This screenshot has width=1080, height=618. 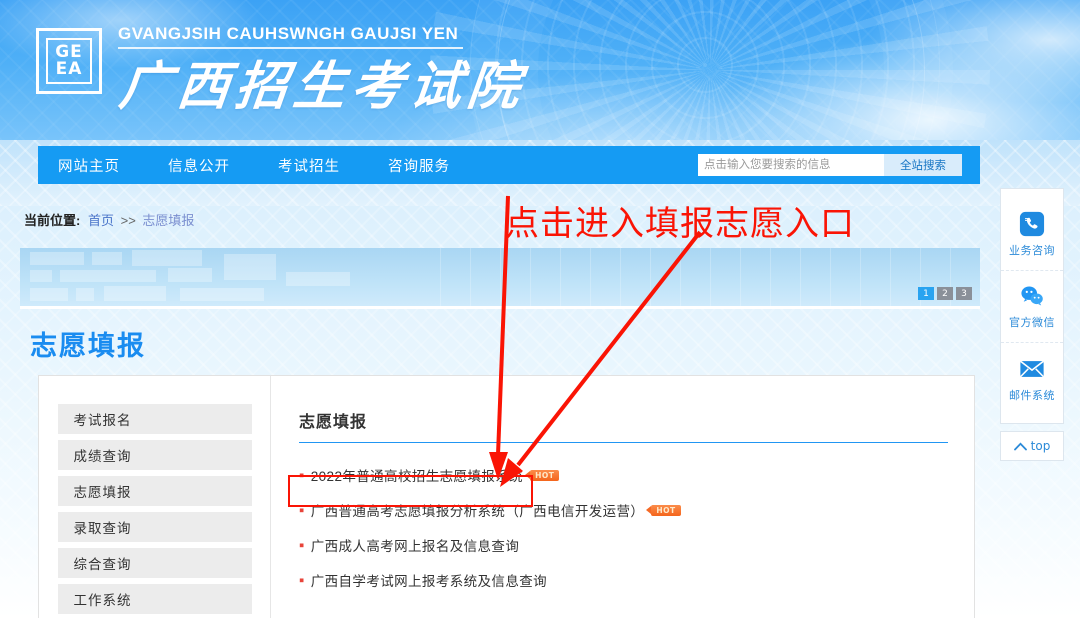 What do you see at coordinates (705, 70) in the screenshot?
I see `banner-ring-pattern` at bounding box center [705, 70].